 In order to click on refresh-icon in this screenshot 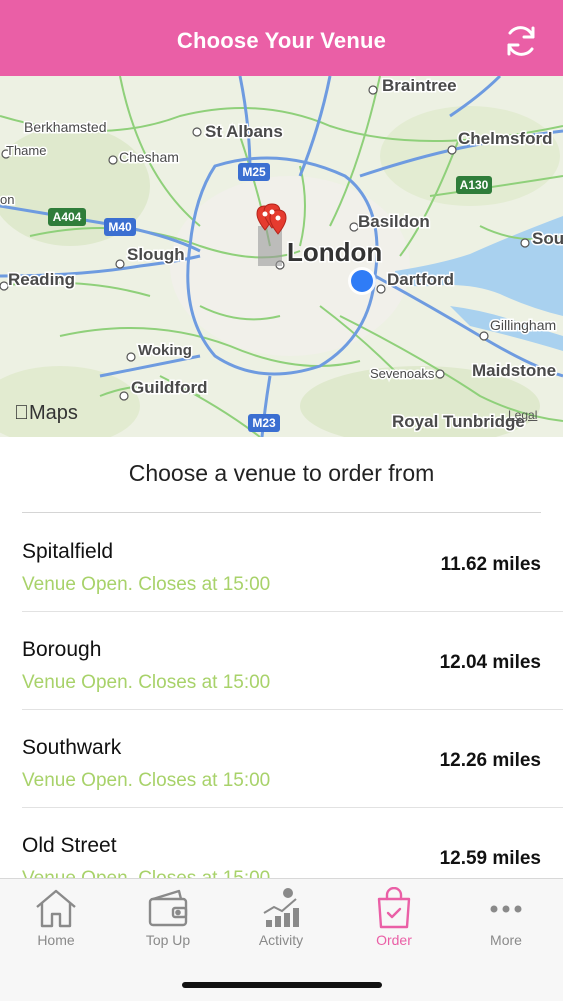, I will do `click(521, 41)`.